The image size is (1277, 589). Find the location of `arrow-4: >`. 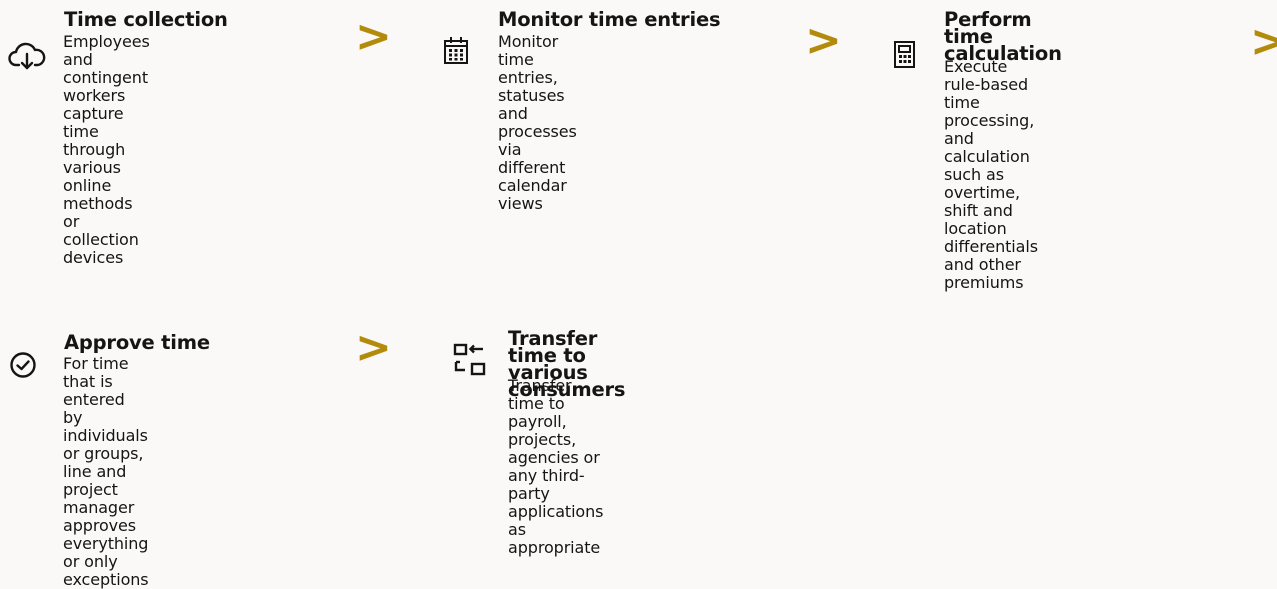

arrow-4: > is located at coordinates (373, 347).